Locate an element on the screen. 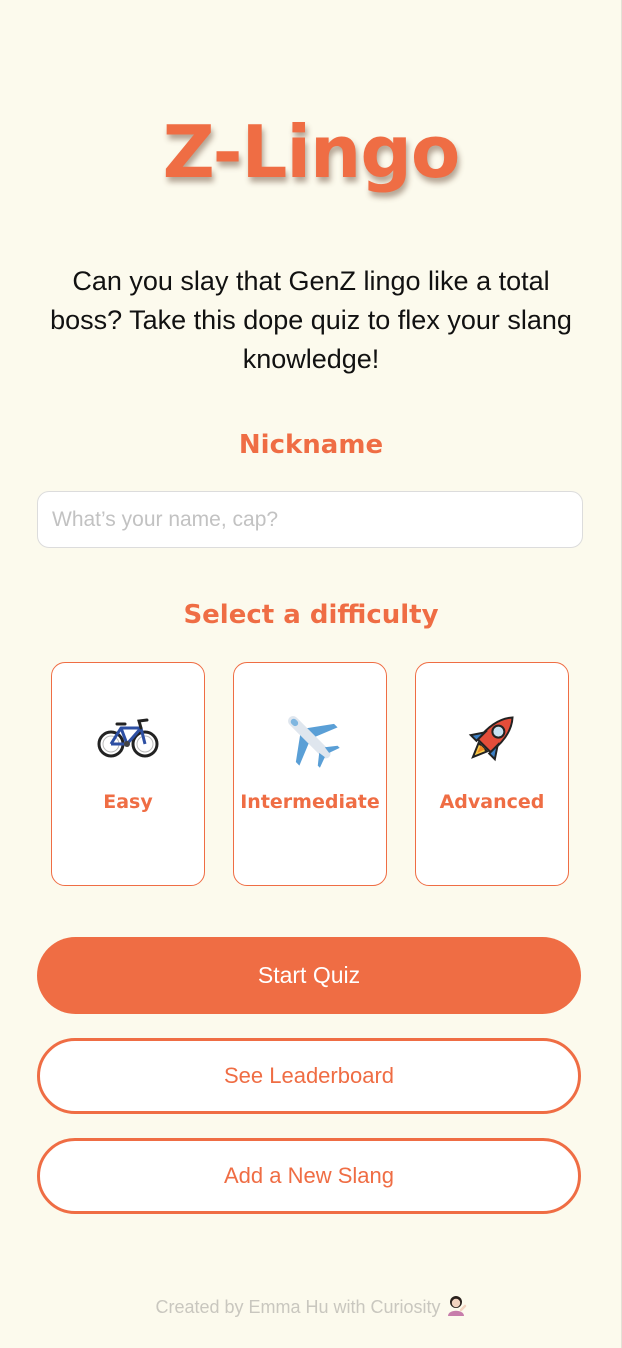  start-quiz-button: Start Quiz is located at coordinates (309, 975).